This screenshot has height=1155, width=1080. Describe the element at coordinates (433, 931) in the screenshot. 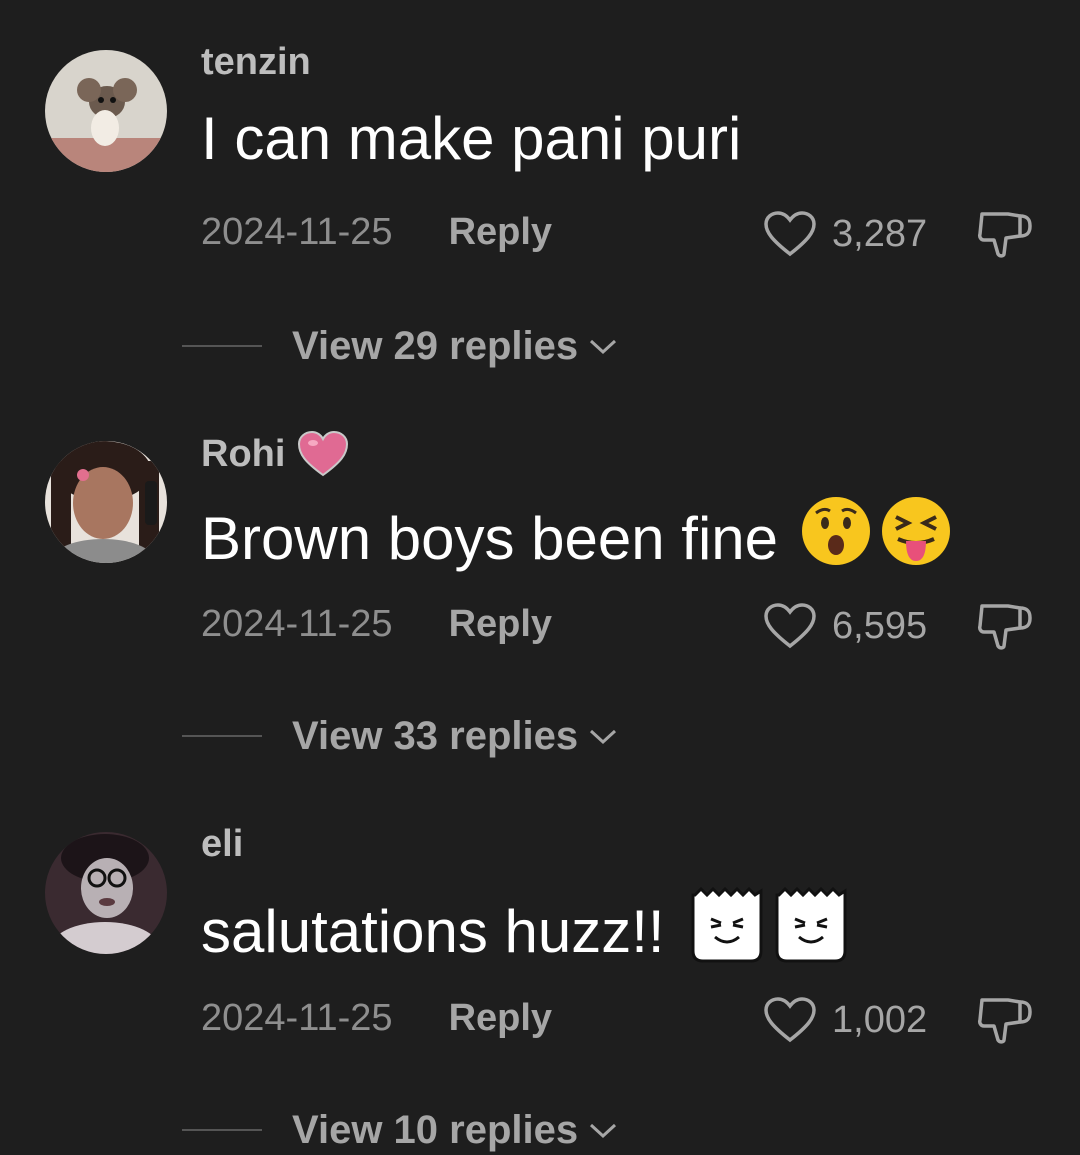

I see `comment-body: salutations huzz!!` at that location.